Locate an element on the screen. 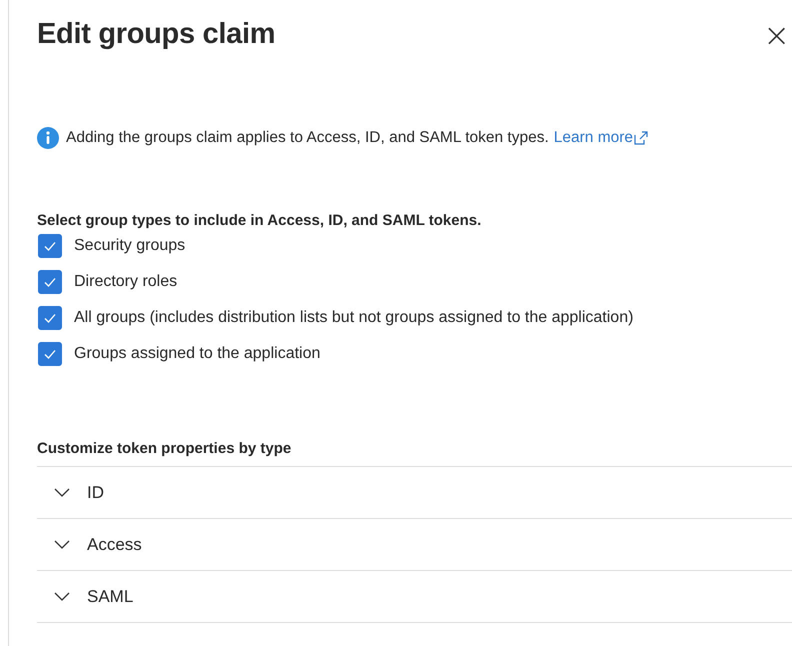 This screenshot has width=792, height=646. accordion-label: Access is located at coordinates (114, 544).